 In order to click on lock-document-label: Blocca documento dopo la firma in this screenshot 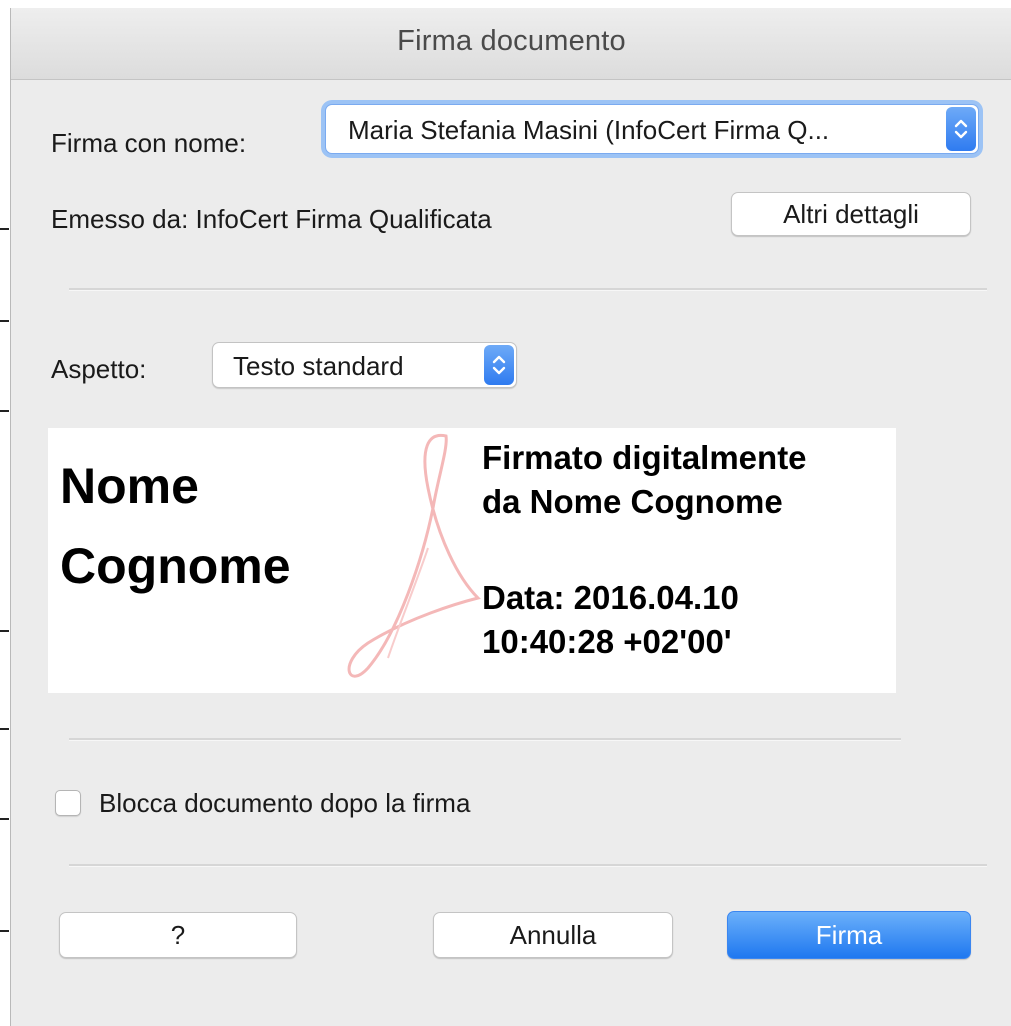, I will do `click(284, 803)`.